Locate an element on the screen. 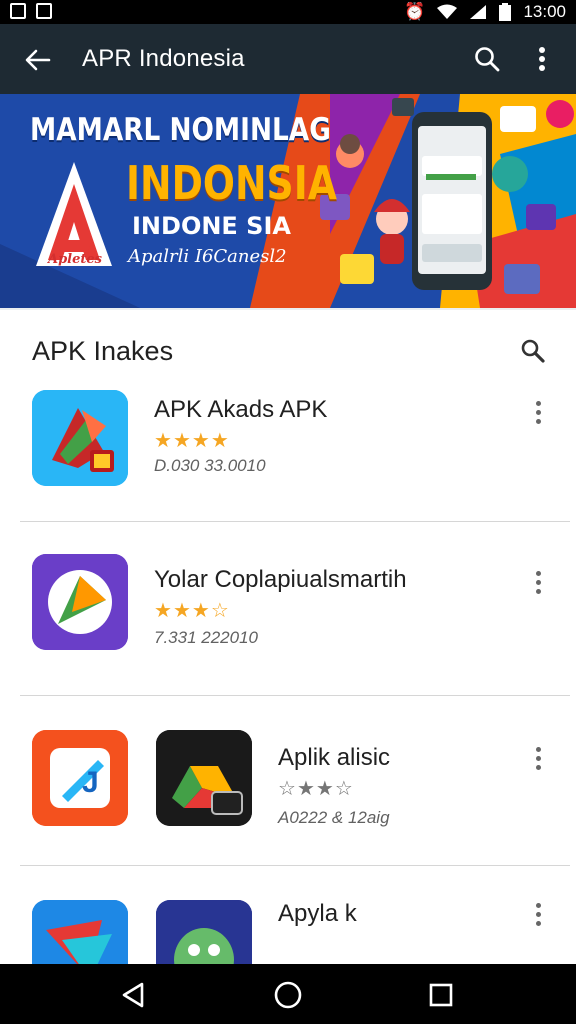 The image size is (576, 1024). puzzle-app-icon is located at coordinates (80, 438).